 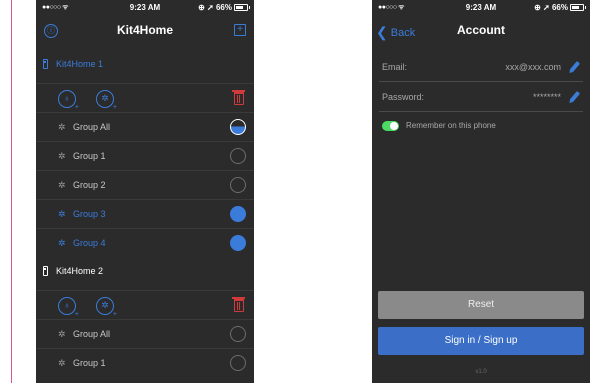 What do you see at coordinates (145, 213) in the screenshot?
I see `group-row: ✲ Group 3` at bounding box center [145, 213].